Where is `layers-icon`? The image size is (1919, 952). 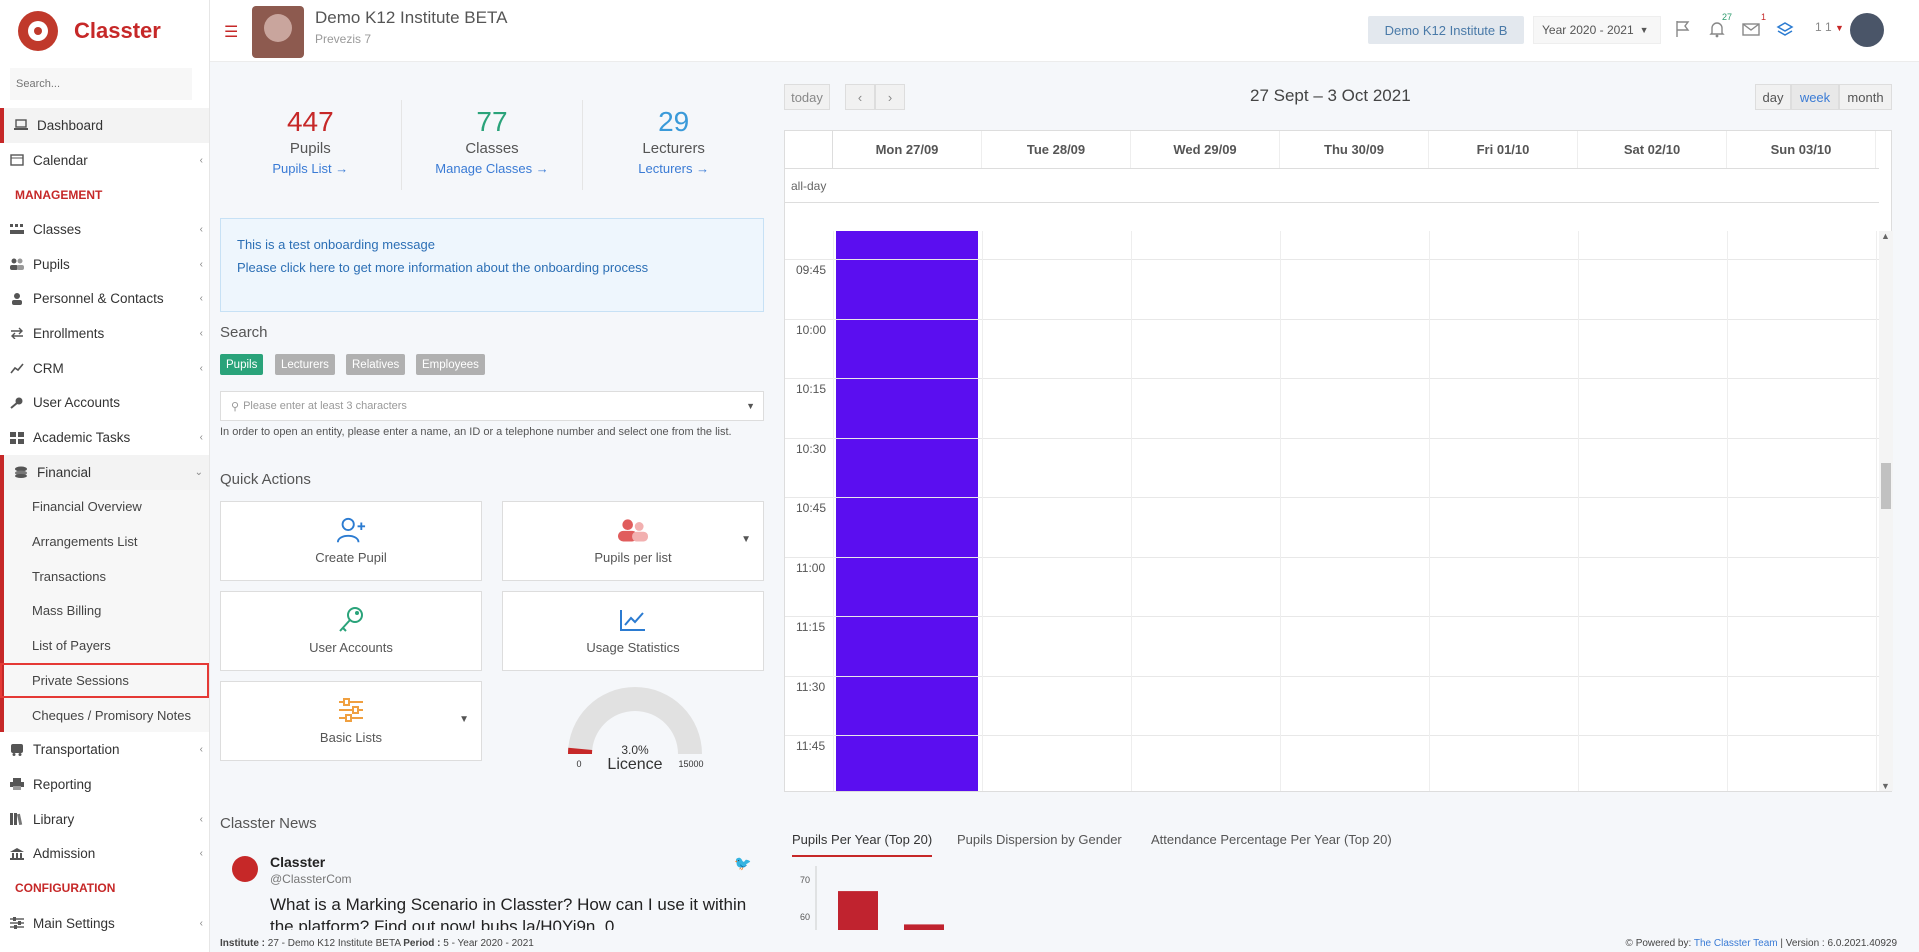 layers-icon is located at coordinates (1785, 29).